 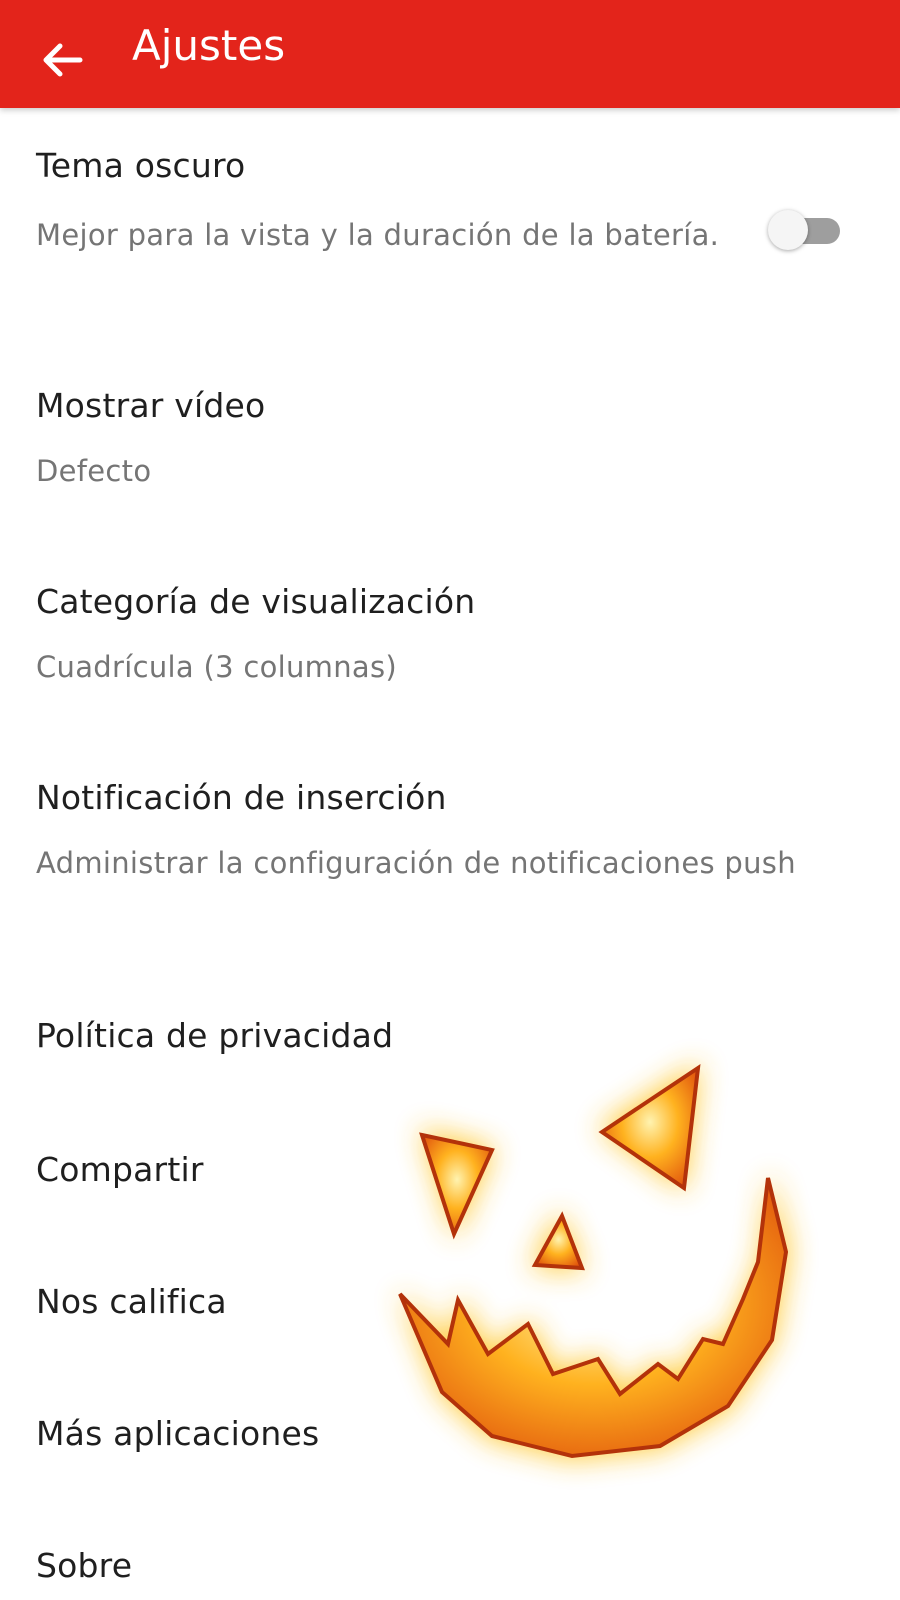 What do you see at coordinates (178, 1433) in the screenshot?
I see `setting-title: Más aplicaciones` at bounding box center [178, 1433].